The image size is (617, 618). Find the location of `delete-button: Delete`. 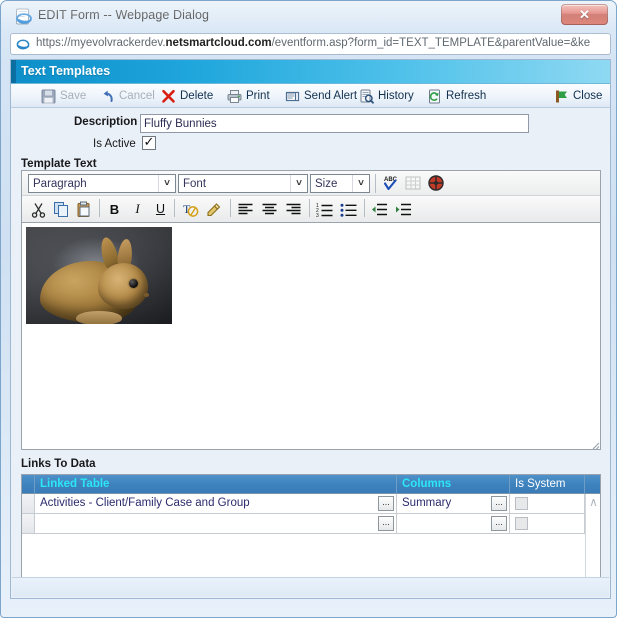

delete-button: Delete is located at coordinates (187, 96).